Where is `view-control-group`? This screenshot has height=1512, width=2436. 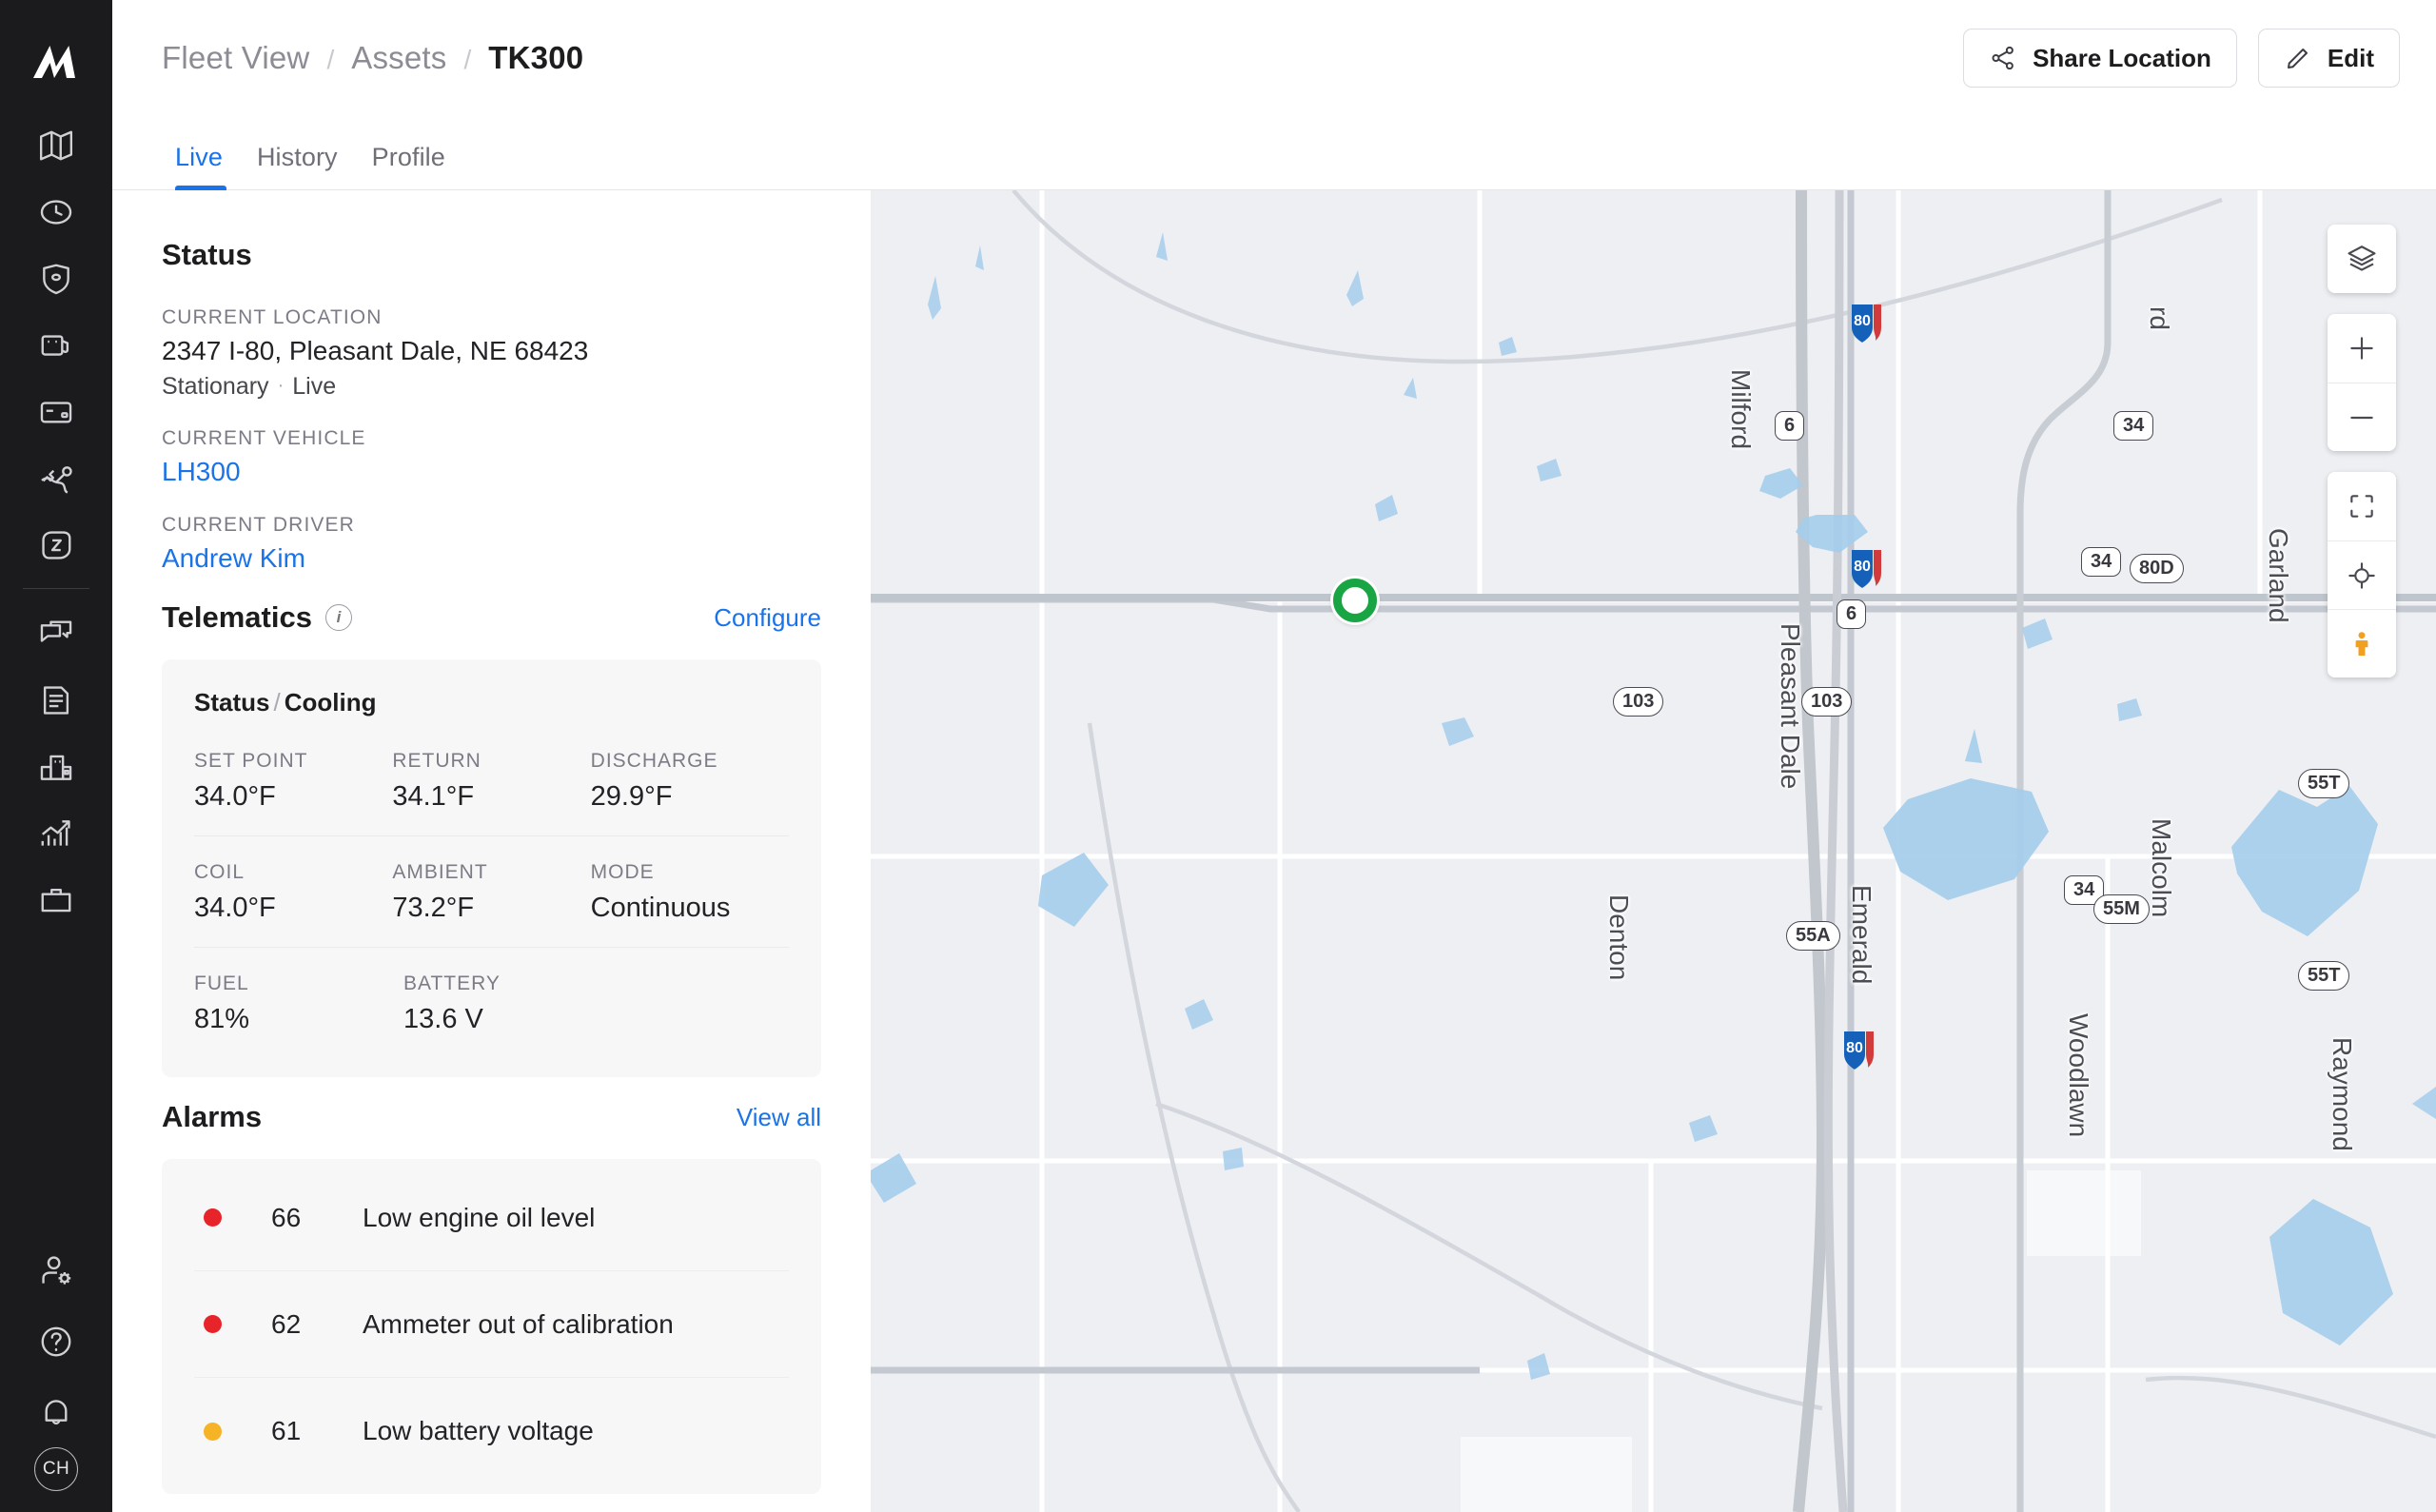
view-control-group is located at coordinates (2362, 574).